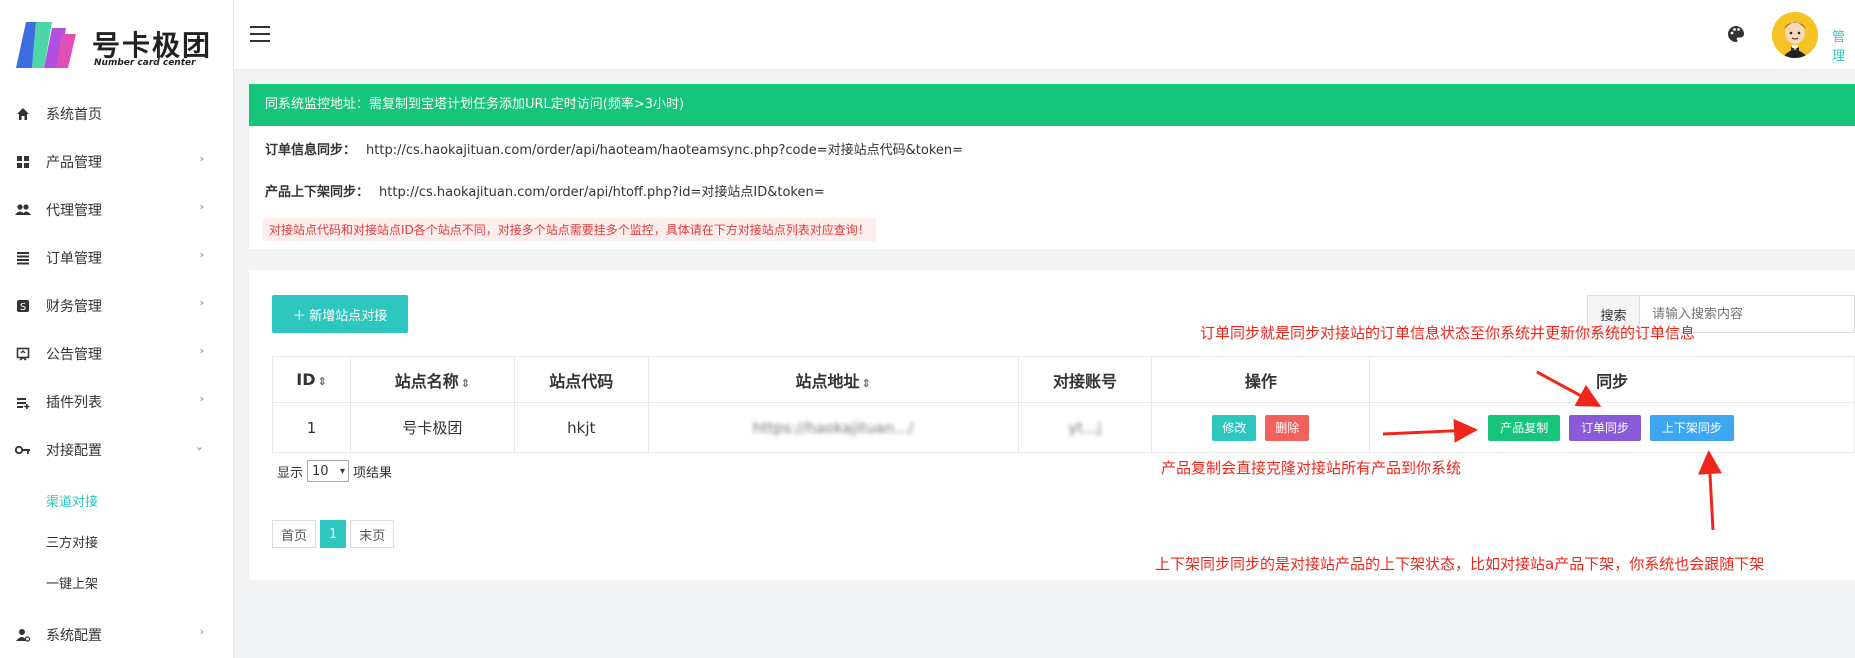  What do you see at coordinates (581, 379) in the screenshot?
I see `column-header-code: 站点代码` at bounding box center [581, 379].